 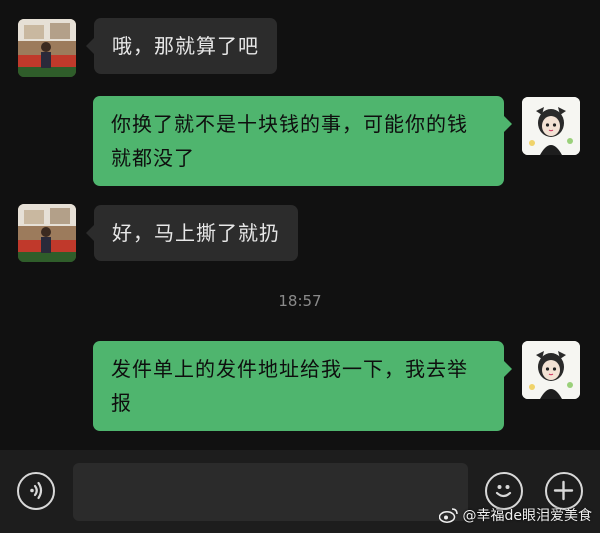 I want to click on message-text: 发件单上的发件地址给我一下，我去举报, so click(x=289, y=386).